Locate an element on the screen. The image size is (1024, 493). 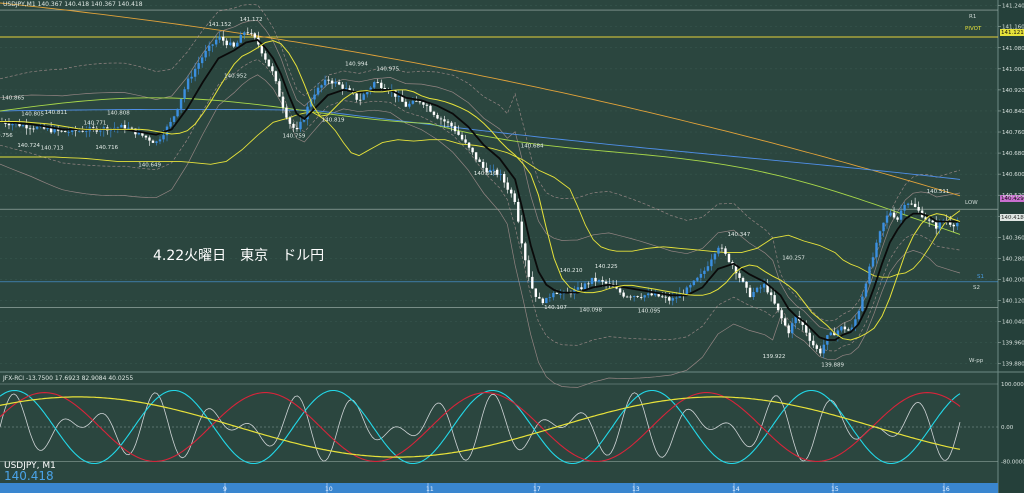
oscillator-name: JFX-RCI is located at coordinates (14, 378).